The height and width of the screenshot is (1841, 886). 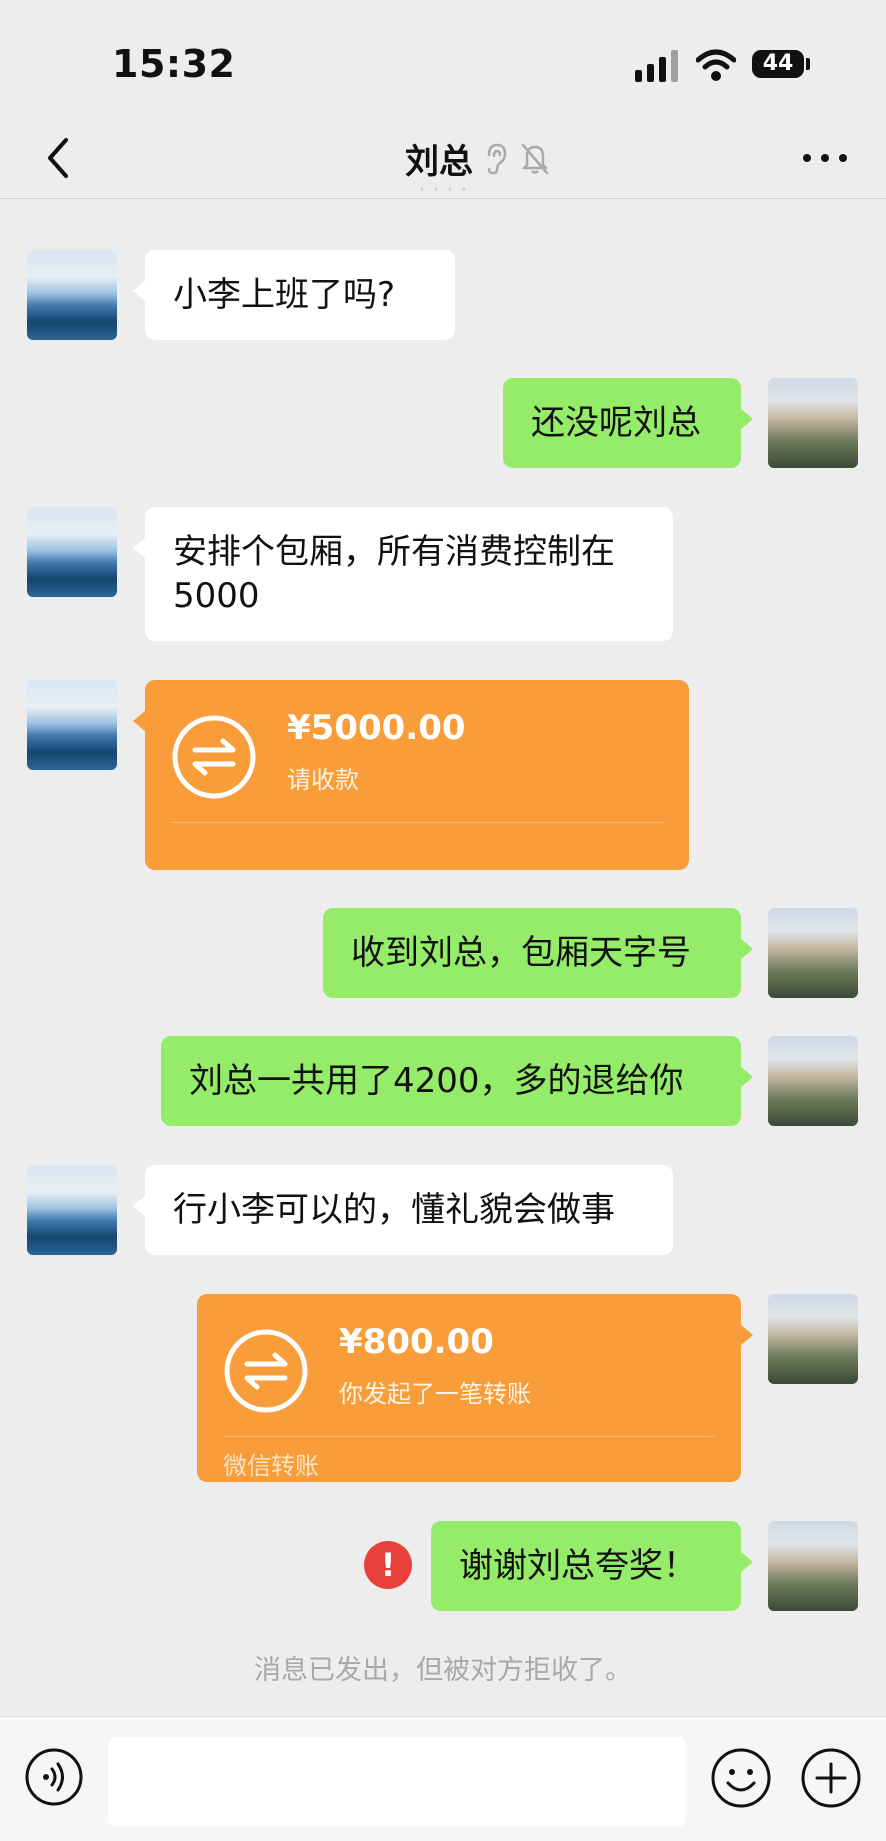 What do you see at coordinates (716, 65) in the screenshot?
I see `wifi-icon` at bounding box center [716, 65].